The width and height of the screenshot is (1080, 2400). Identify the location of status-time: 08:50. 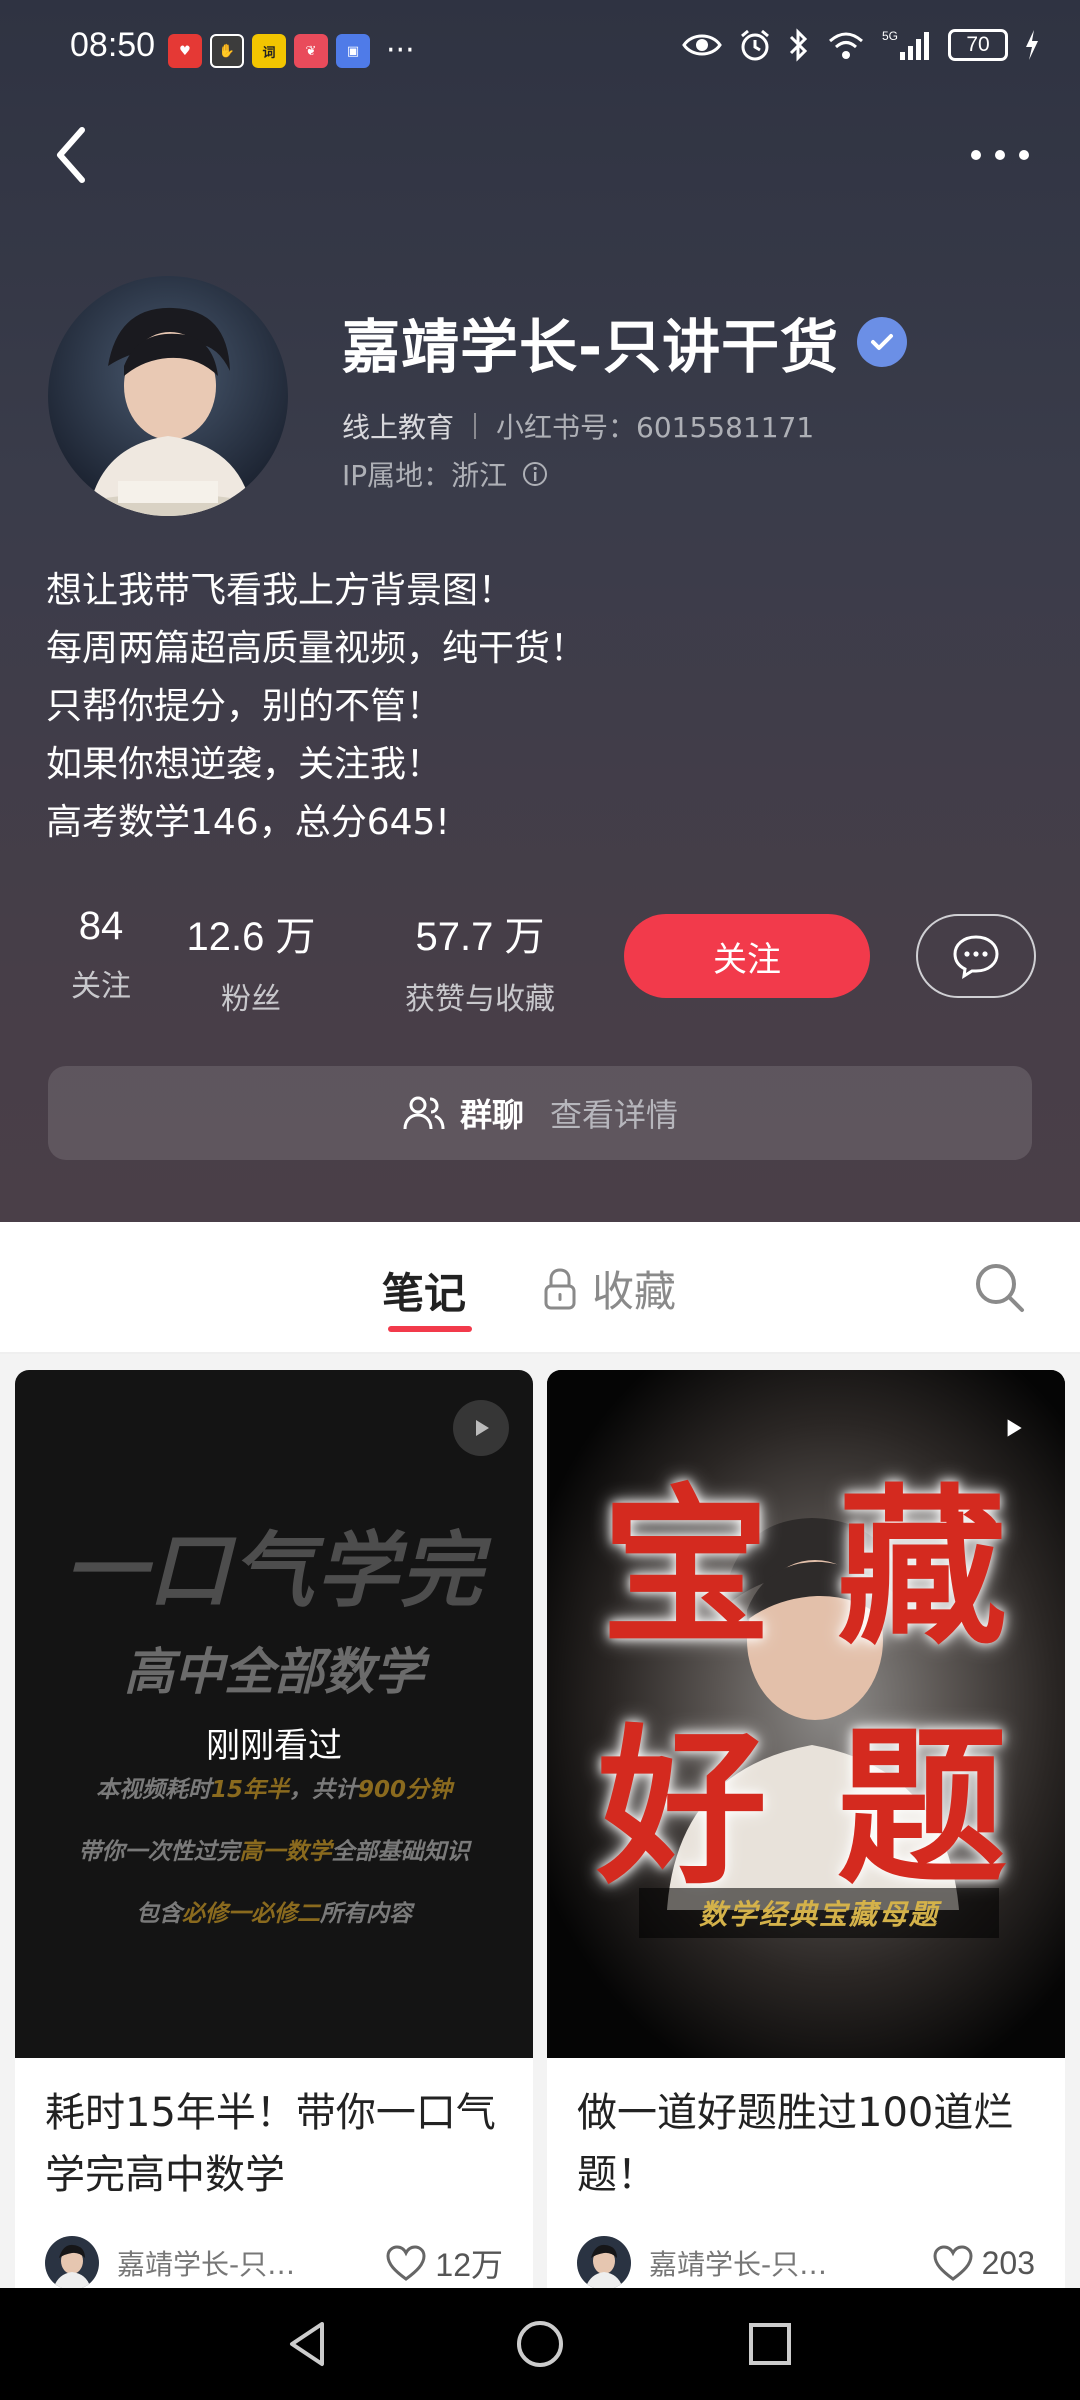
(113, 45).